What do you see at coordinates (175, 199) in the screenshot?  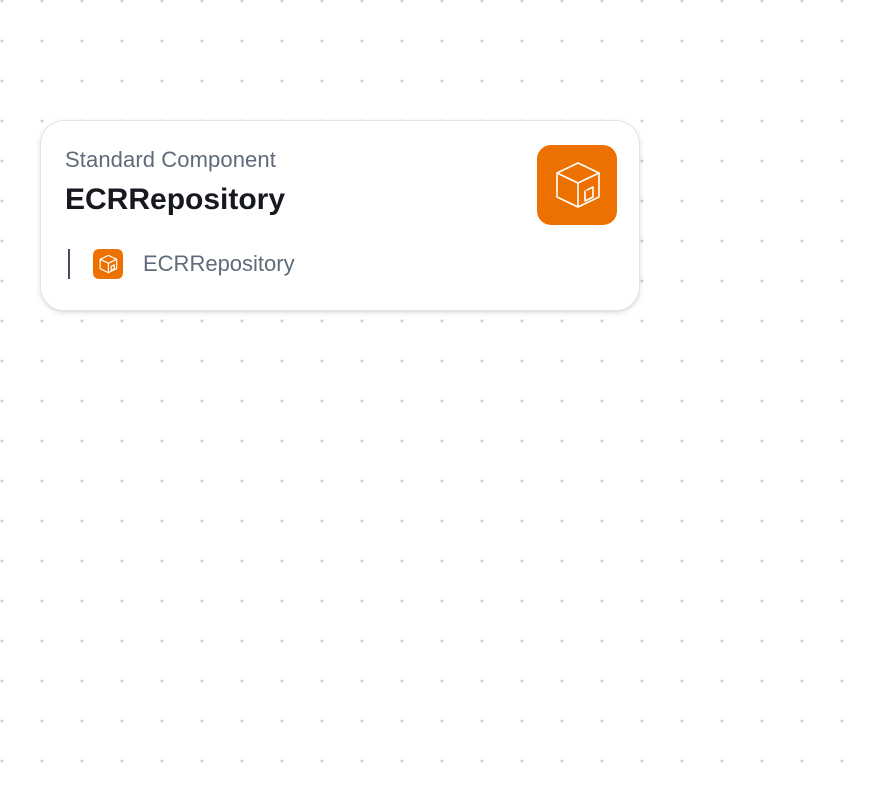 I see `node-title: ECRRepository` at bounding box center [175, 199].